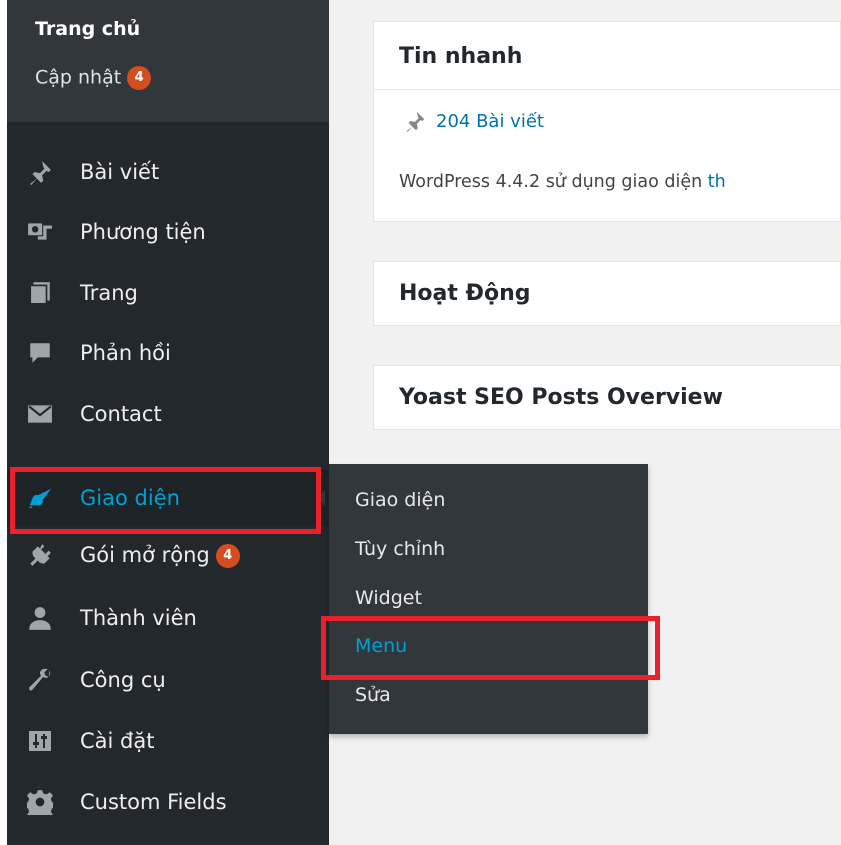 The image size is (841, 845). I want to click on sidebar-item-label: Cài đặt, so click(117, 741).